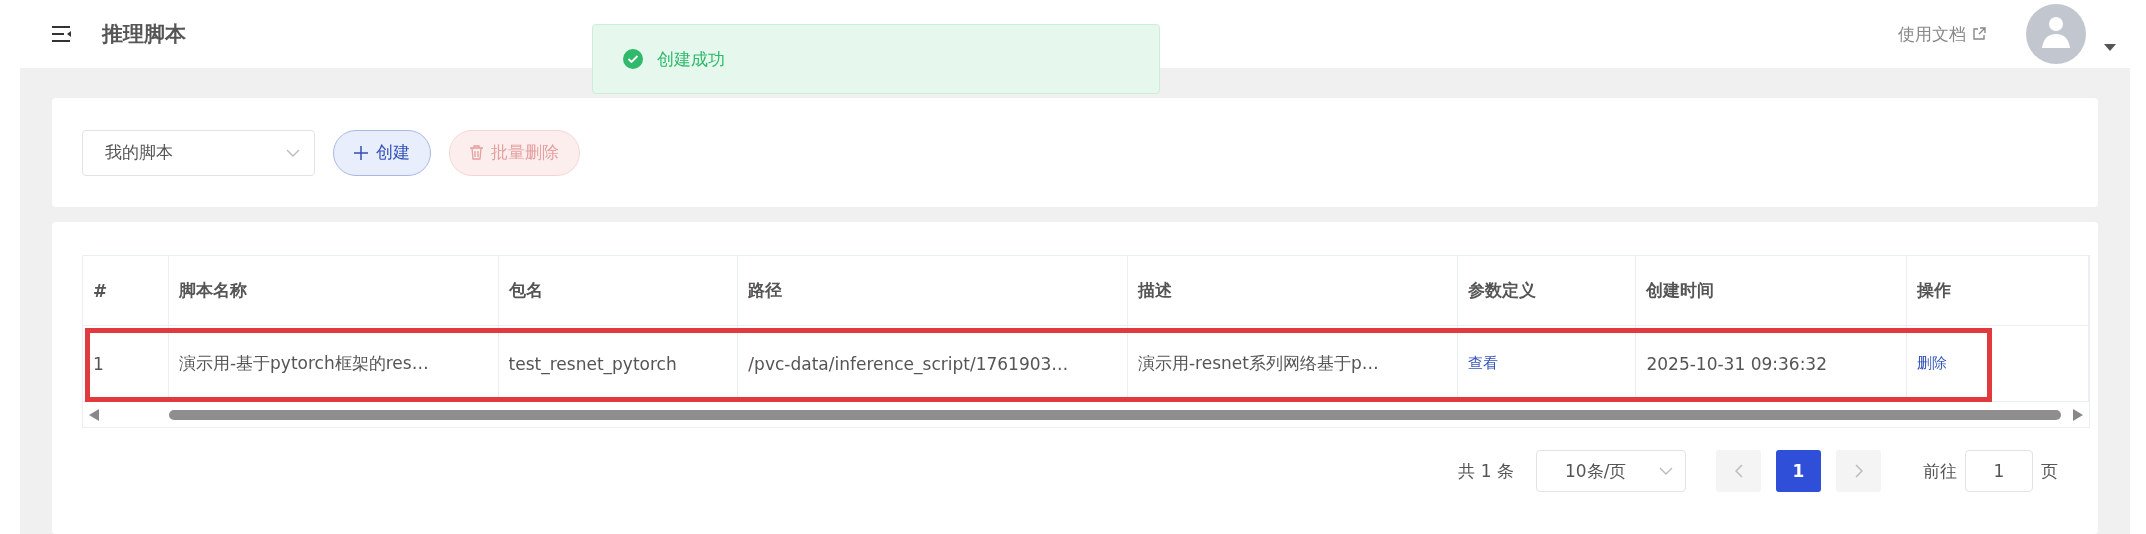 The image size is (2146, 534). I want to click on dropdown-caret-icon, so click(2110, 48).